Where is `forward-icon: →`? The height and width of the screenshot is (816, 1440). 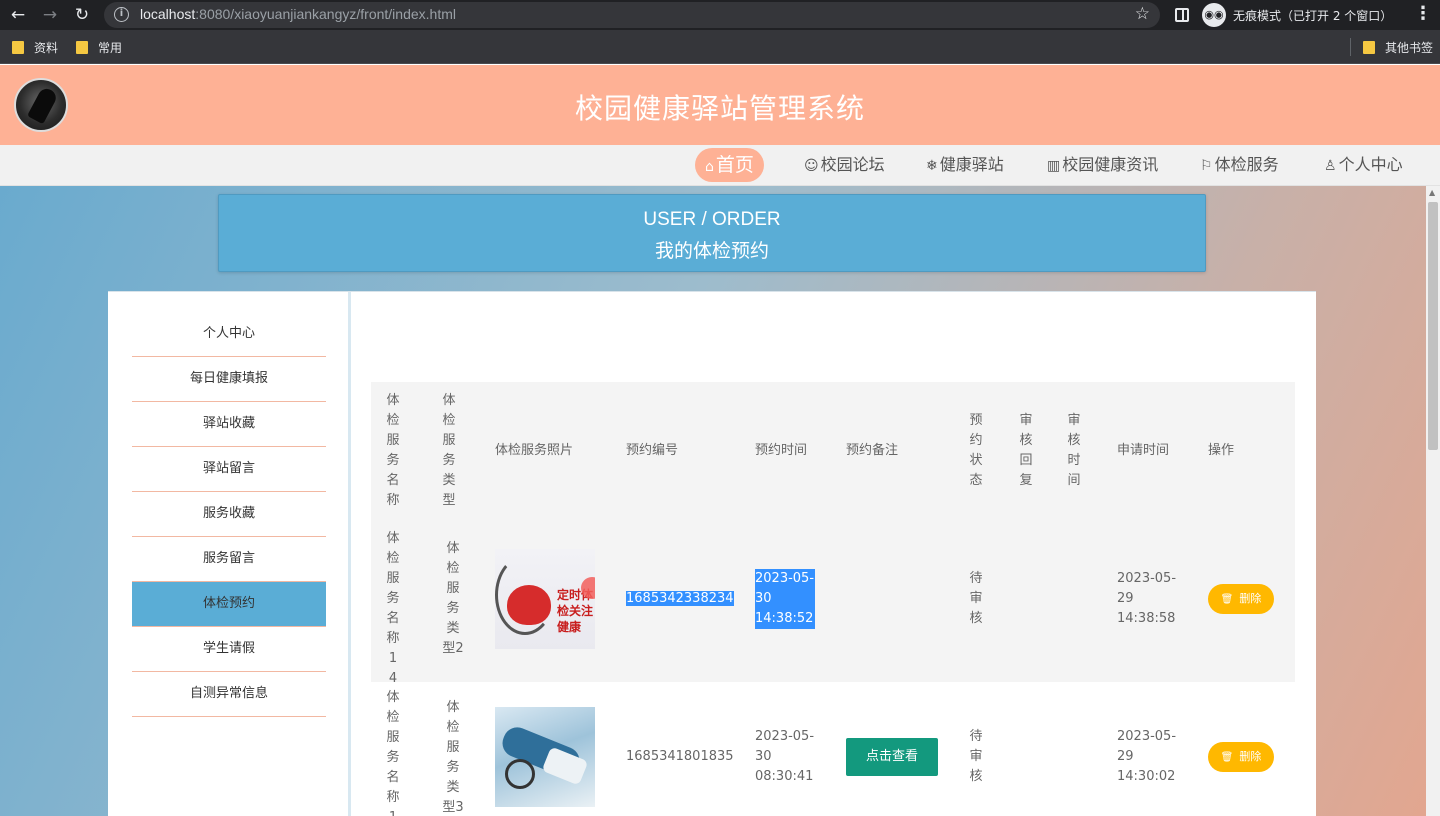 forward-icon: → is located at coordinates (50, 15).